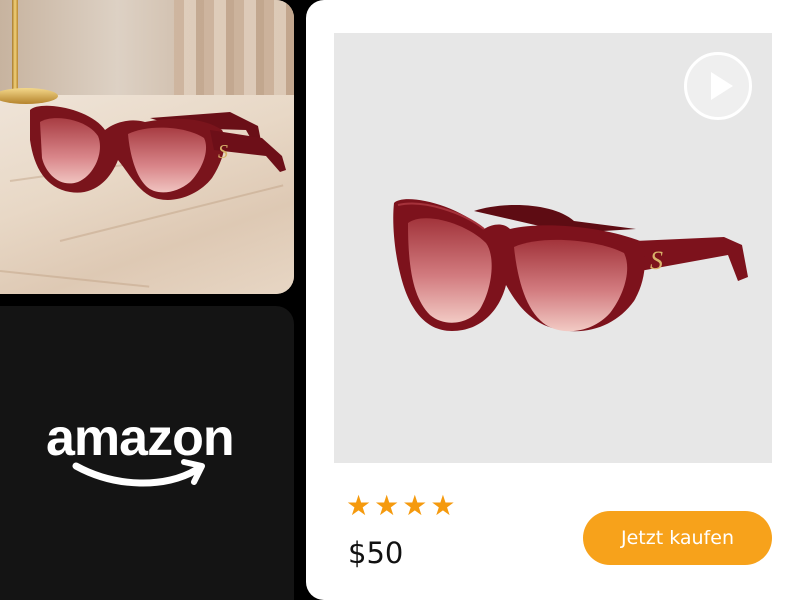  I want to click on product-price: $50, so click(376, 553).